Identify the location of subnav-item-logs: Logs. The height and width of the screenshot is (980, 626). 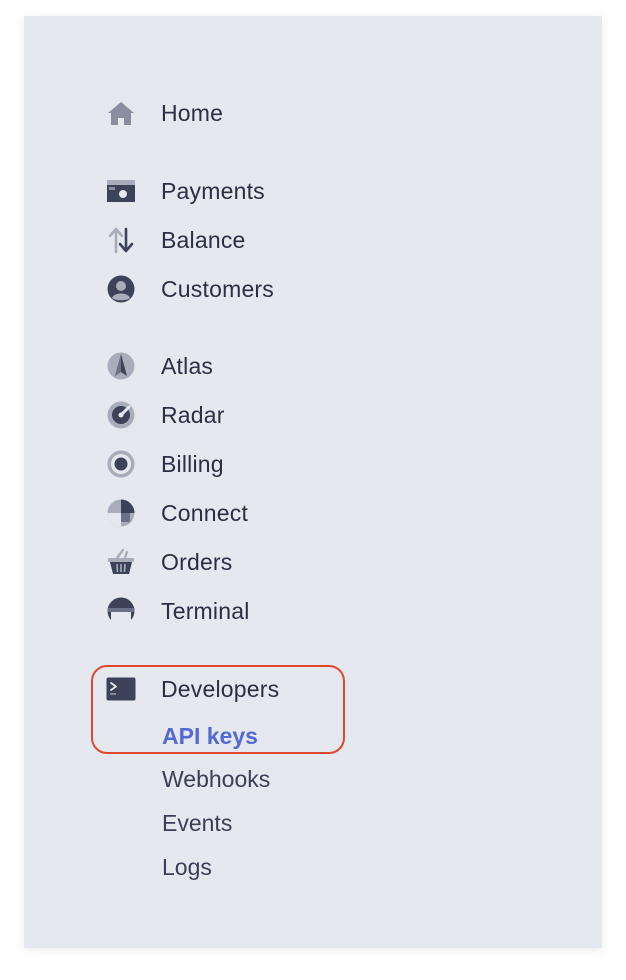
(187, 867).